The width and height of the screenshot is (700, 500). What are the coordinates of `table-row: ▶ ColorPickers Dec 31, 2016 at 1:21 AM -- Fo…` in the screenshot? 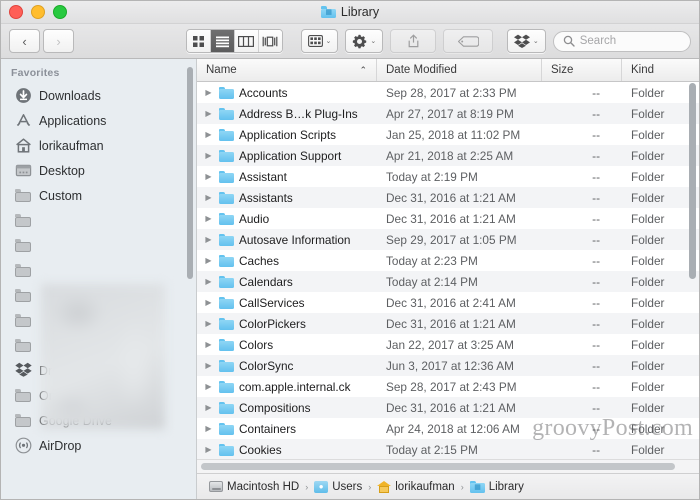 It's located at (448, 323).